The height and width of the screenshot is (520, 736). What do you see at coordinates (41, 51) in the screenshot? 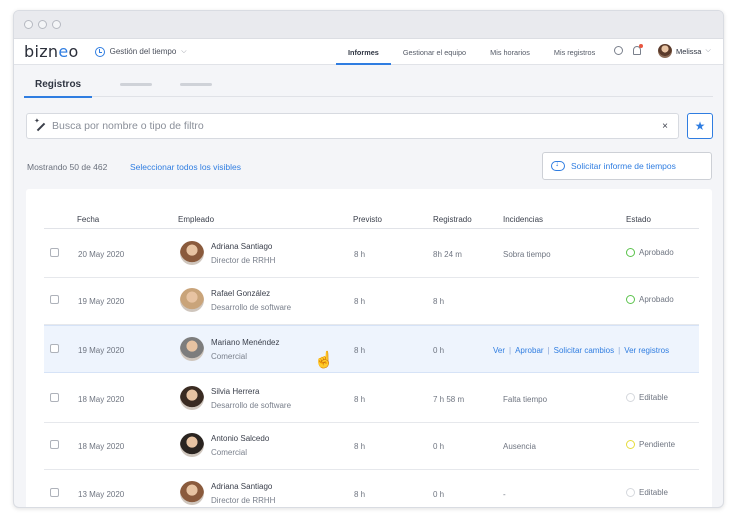
I see `logo-text: bizn` at bounding box center [41, 51].